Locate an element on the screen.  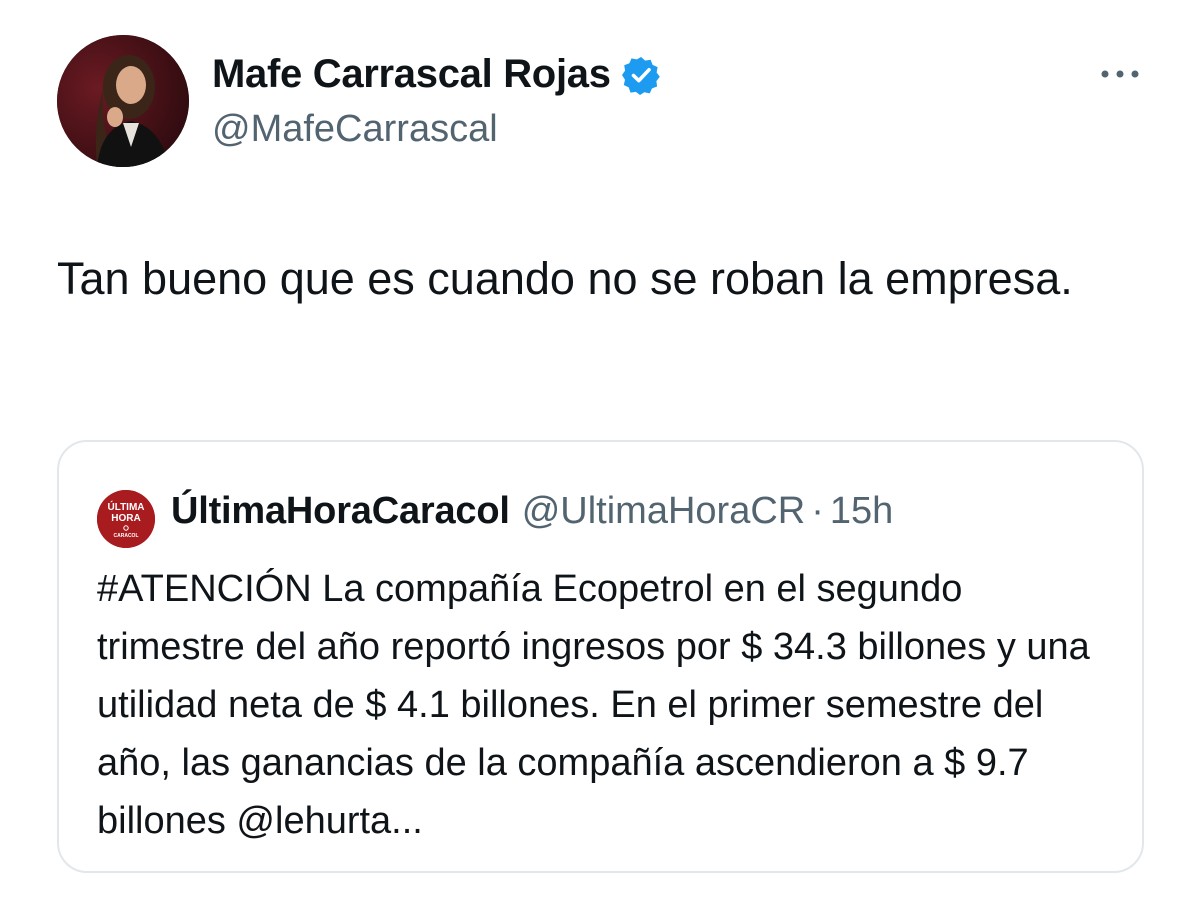
quoted-author-avatar: ÚLTIMA HORA CARACOL is located at coordinates (126, 519).